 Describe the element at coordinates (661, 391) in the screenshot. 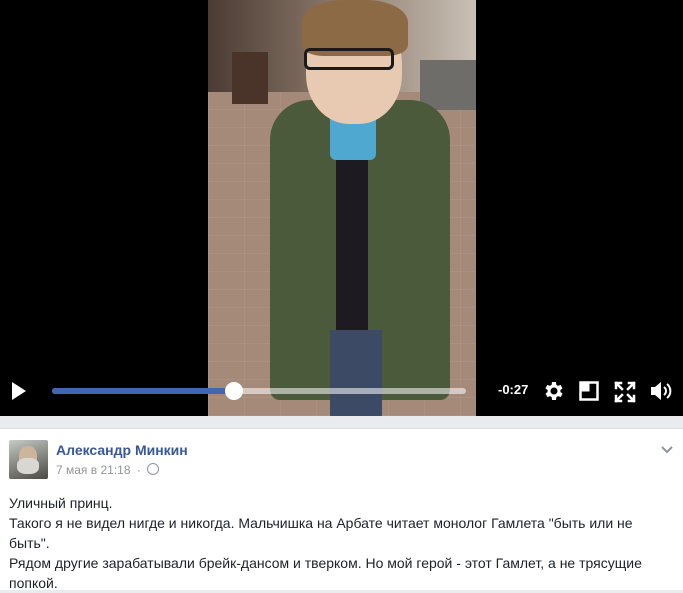

I see `volume-icon` at that location.